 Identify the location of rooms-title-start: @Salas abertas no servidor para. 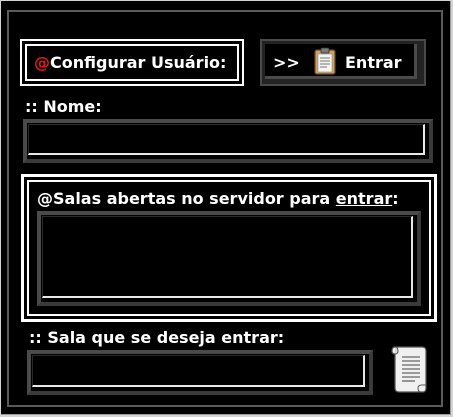
(186, 198).